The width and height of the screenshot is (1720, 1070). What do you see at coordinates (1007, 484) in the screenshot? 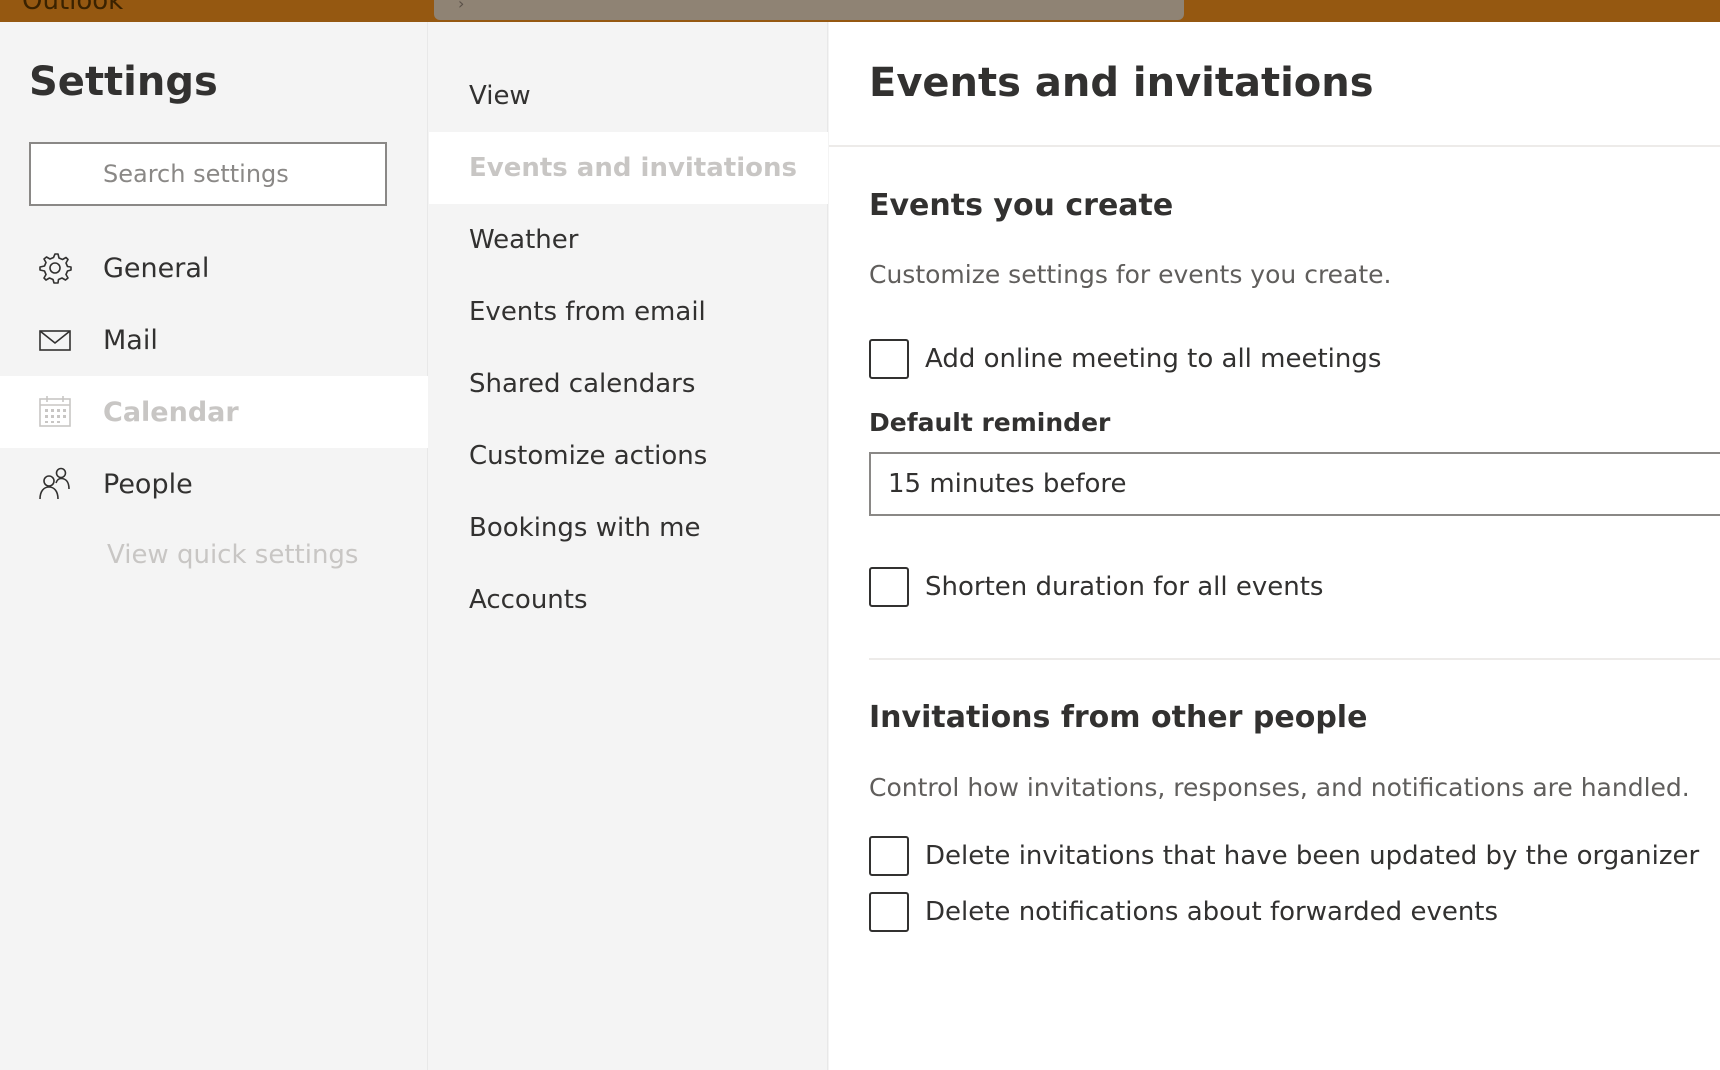
I see `dropdown-value: 15 minutes before` at bounding box center [1007, 484].